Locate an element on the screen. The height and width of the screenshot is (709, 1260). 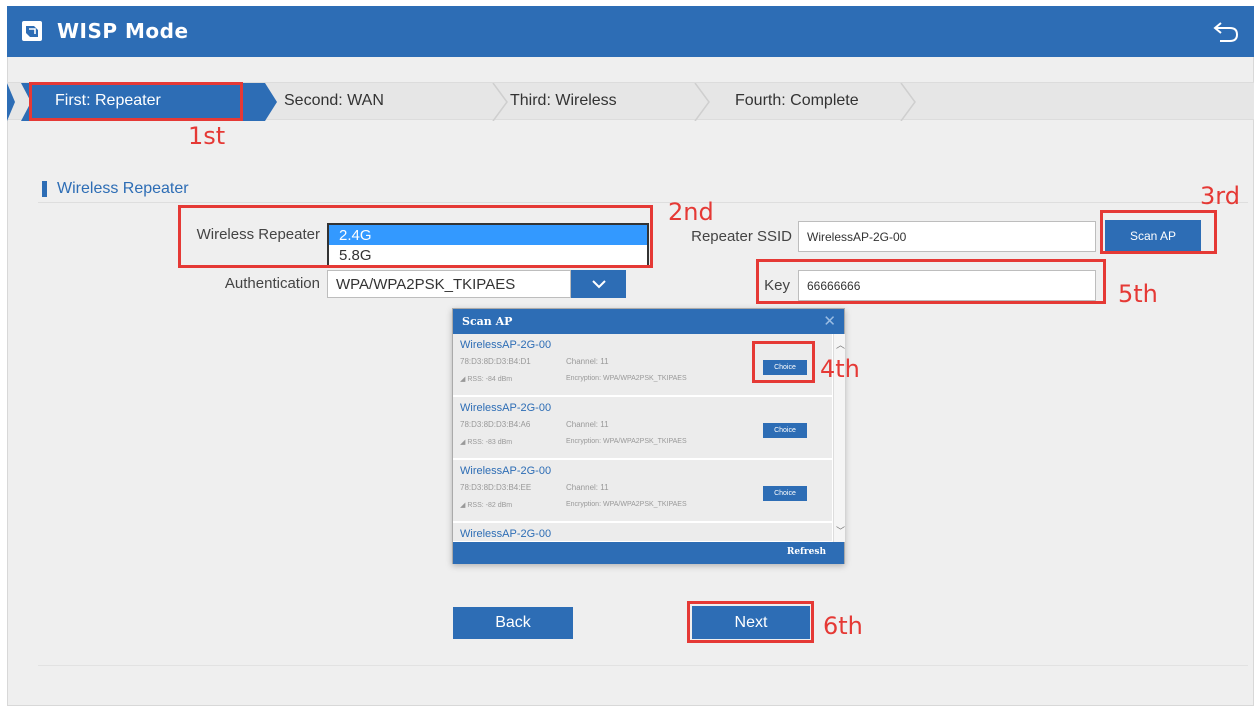
chevron-down-icon is located at coordinates (598, 284).